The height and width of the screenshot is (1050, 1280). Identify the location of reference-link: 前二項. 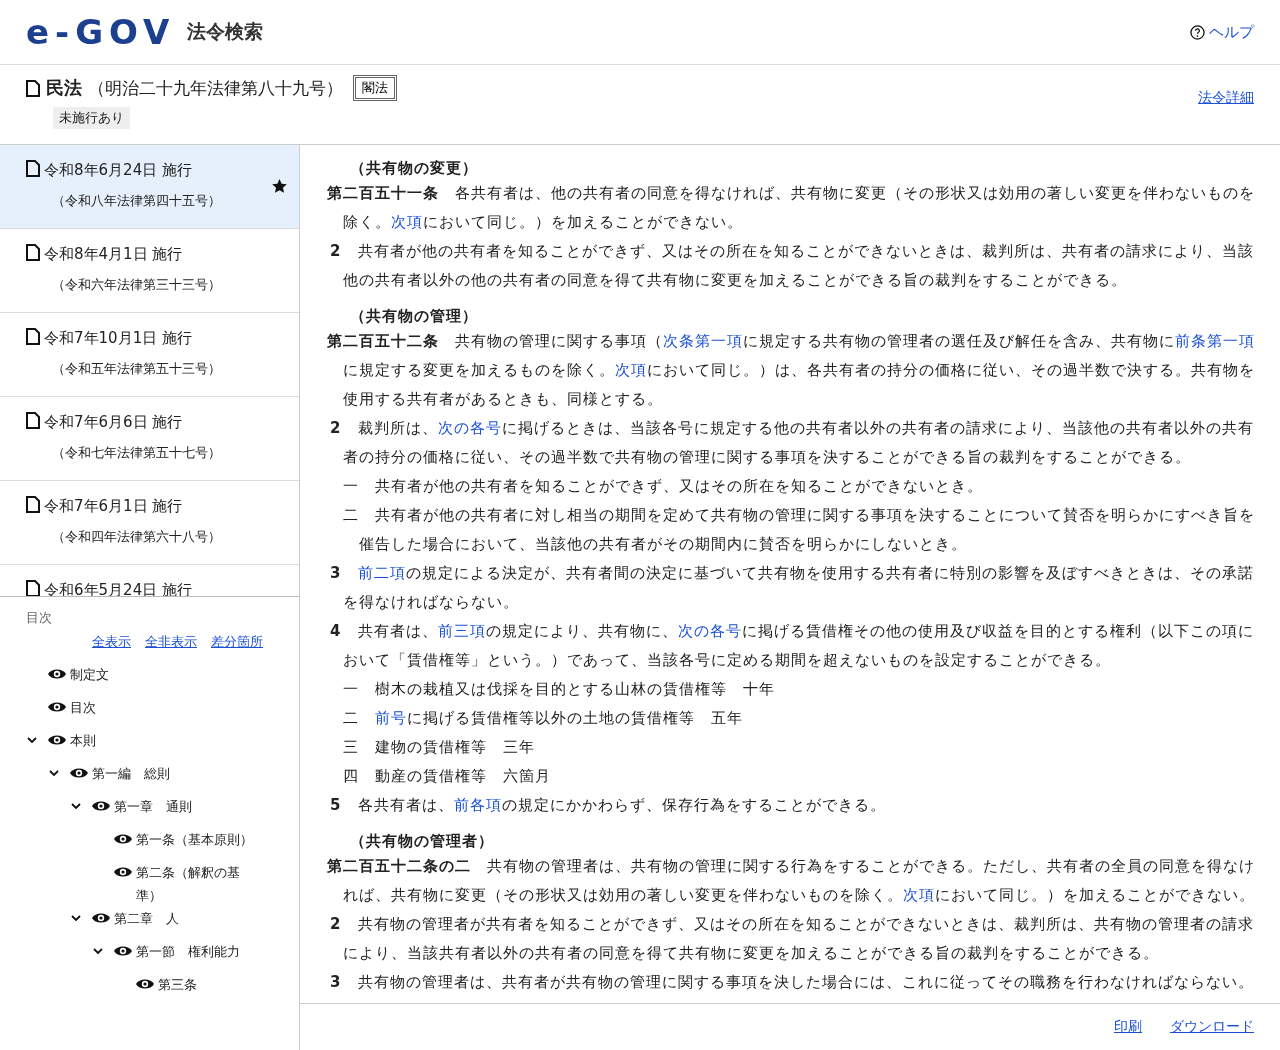
(382, 573).